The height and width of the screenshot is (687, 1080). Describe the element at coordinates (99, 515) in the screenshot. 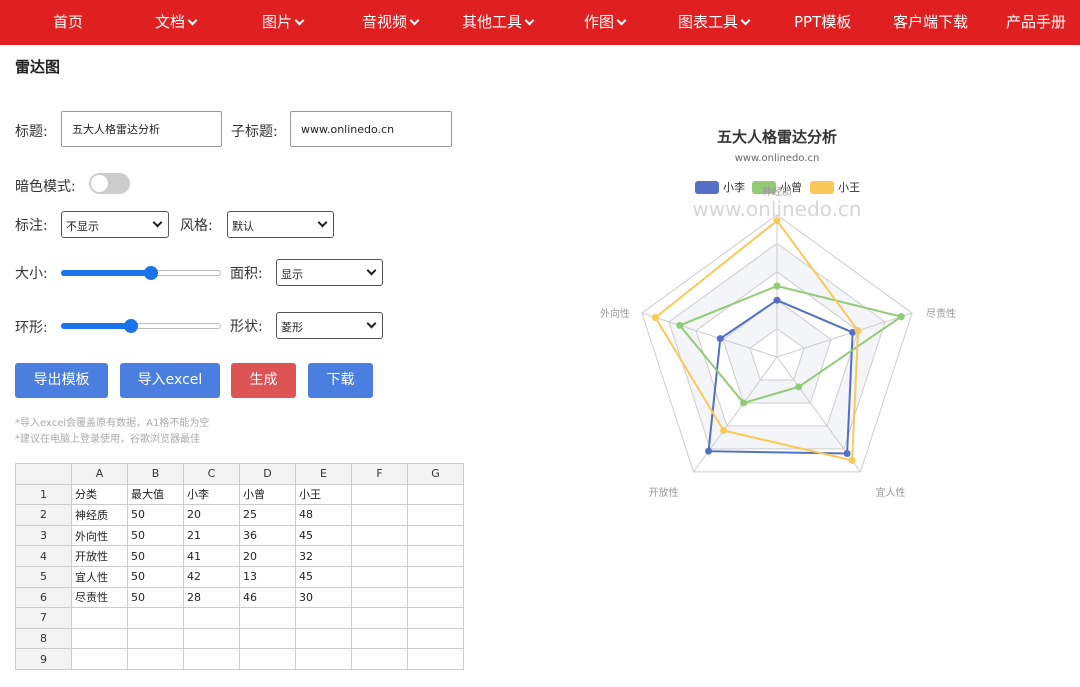

I see `sheet-cell: 神经质` at that location.